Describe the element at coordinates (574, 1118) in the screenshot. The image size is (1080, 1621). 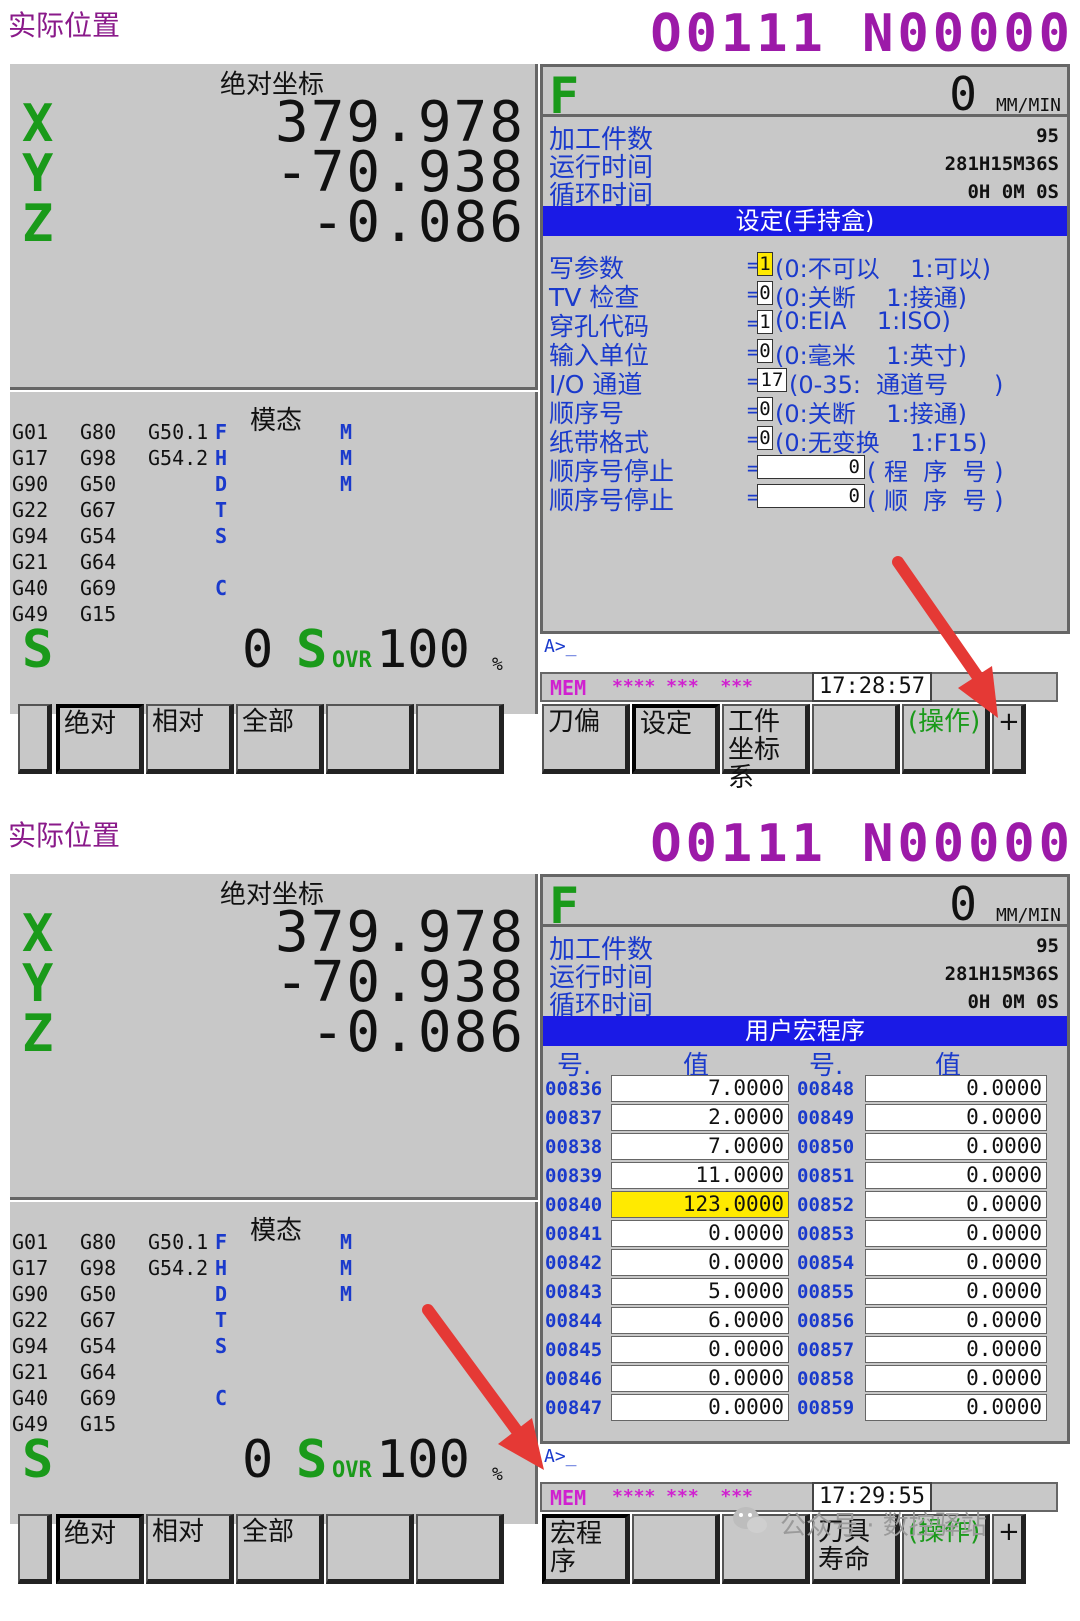
I see `macro-number: 00837` at that location.